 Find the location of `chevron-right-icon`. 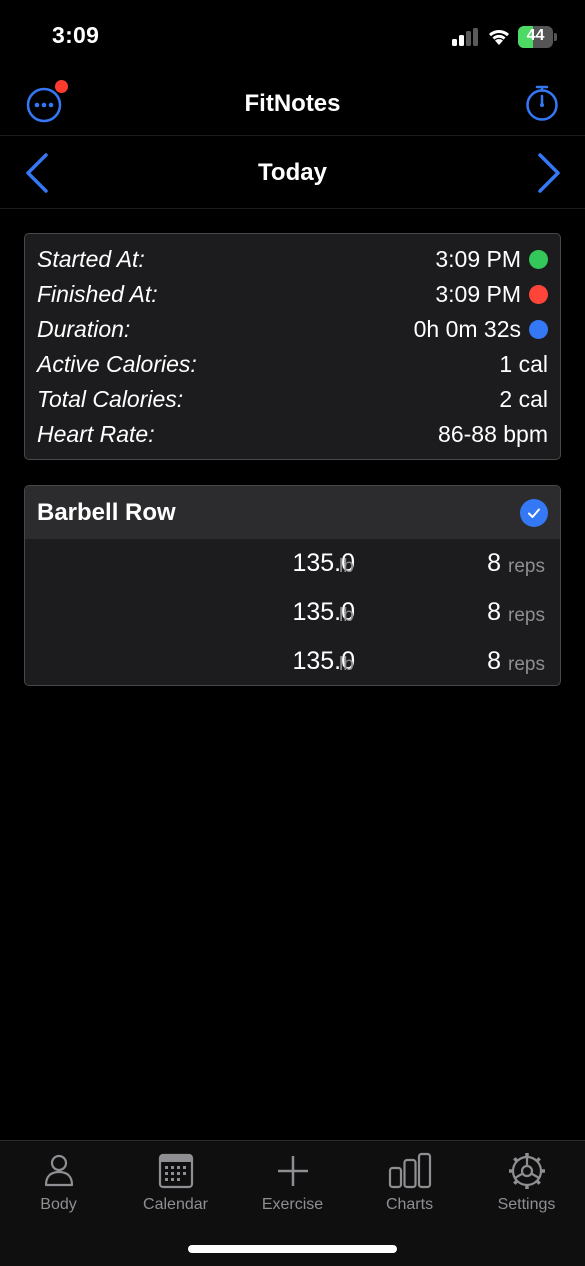

chevron-right-icon is located at coordinates (548, 173).